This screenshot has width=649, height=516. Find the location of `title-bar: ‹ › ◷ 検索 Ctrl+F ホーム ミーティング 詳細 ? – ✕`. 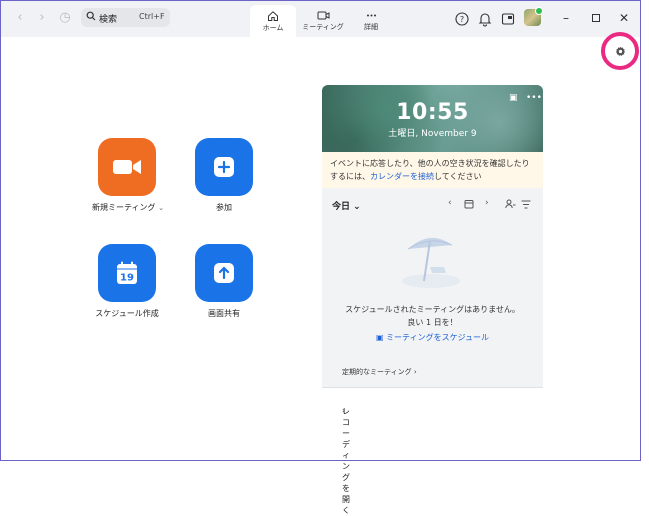

title-bar: ‹ › ◷ 検索 Ctrl+F ホーム ミーティング 詳細 ? – ✕ is located at coordinates (320, 19).